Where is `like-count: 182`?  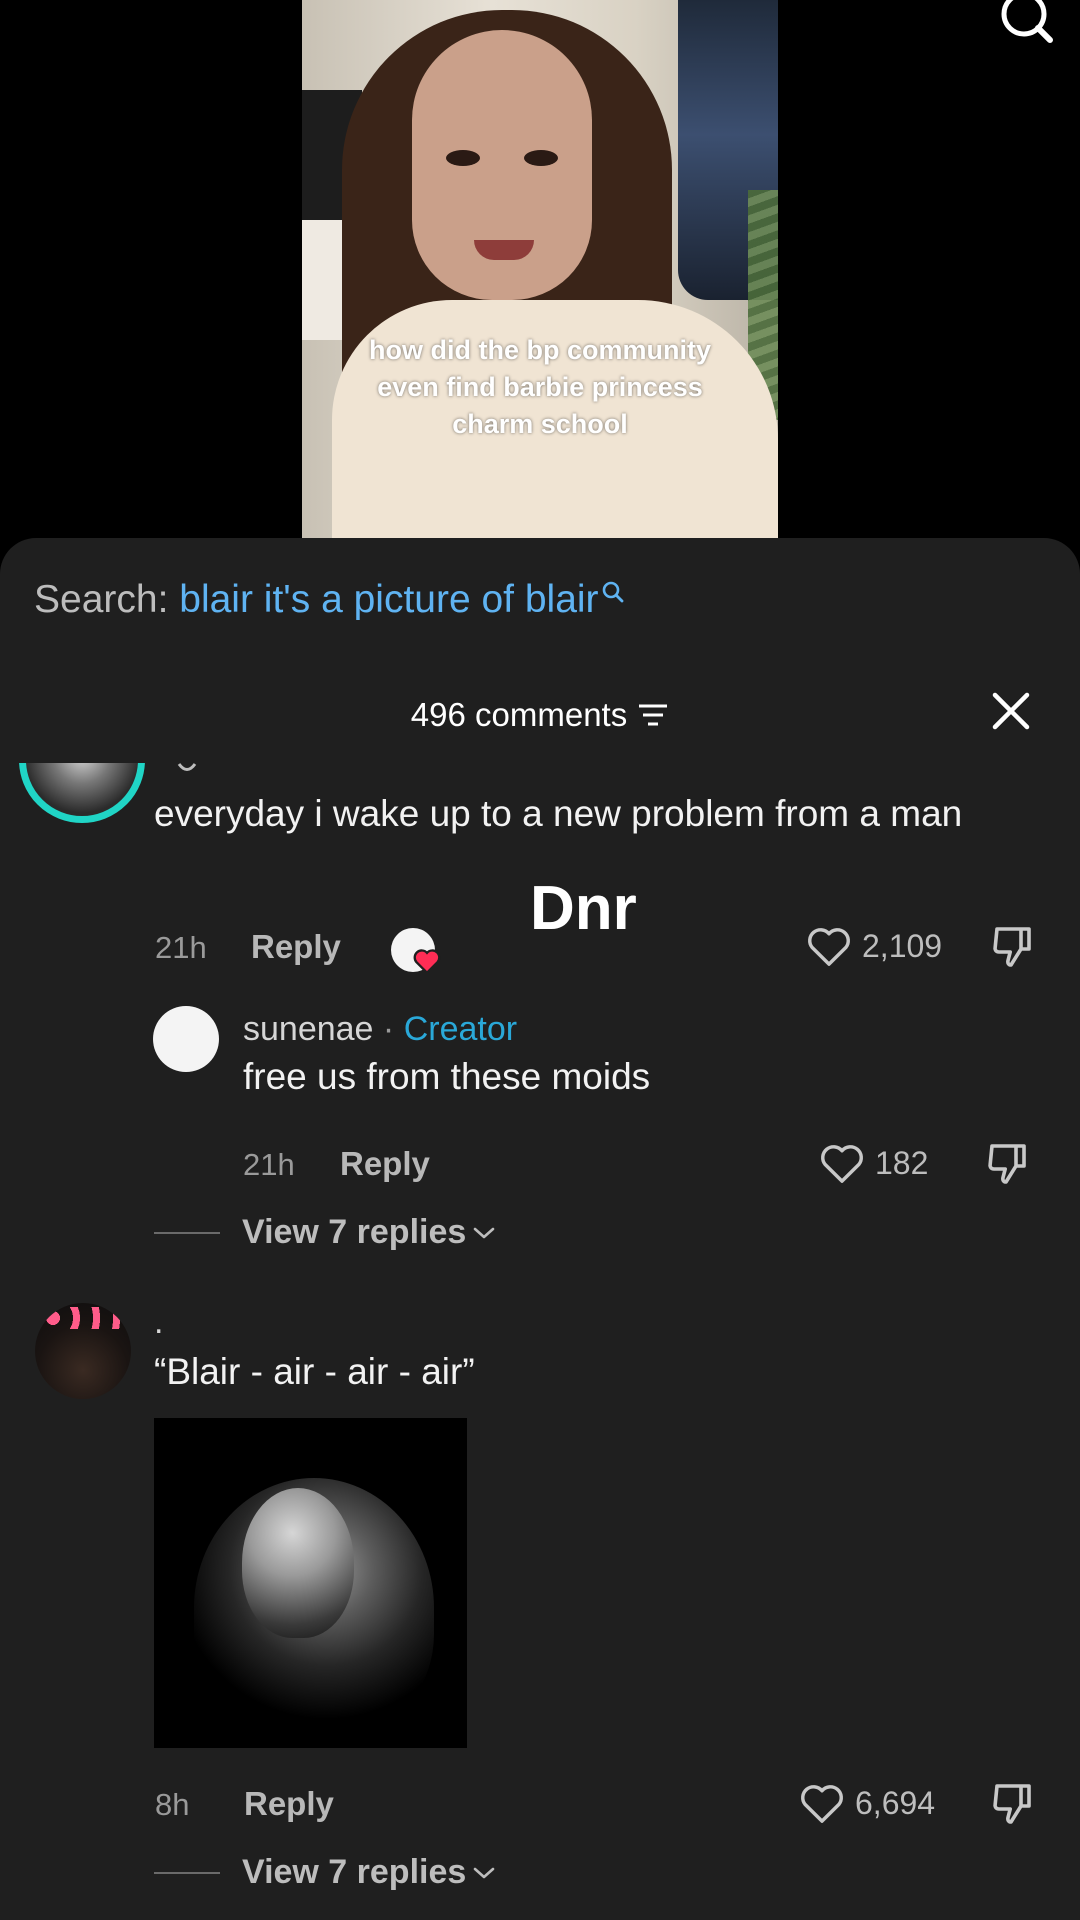 like-count: 182 is located at coordinates (902, 1162).